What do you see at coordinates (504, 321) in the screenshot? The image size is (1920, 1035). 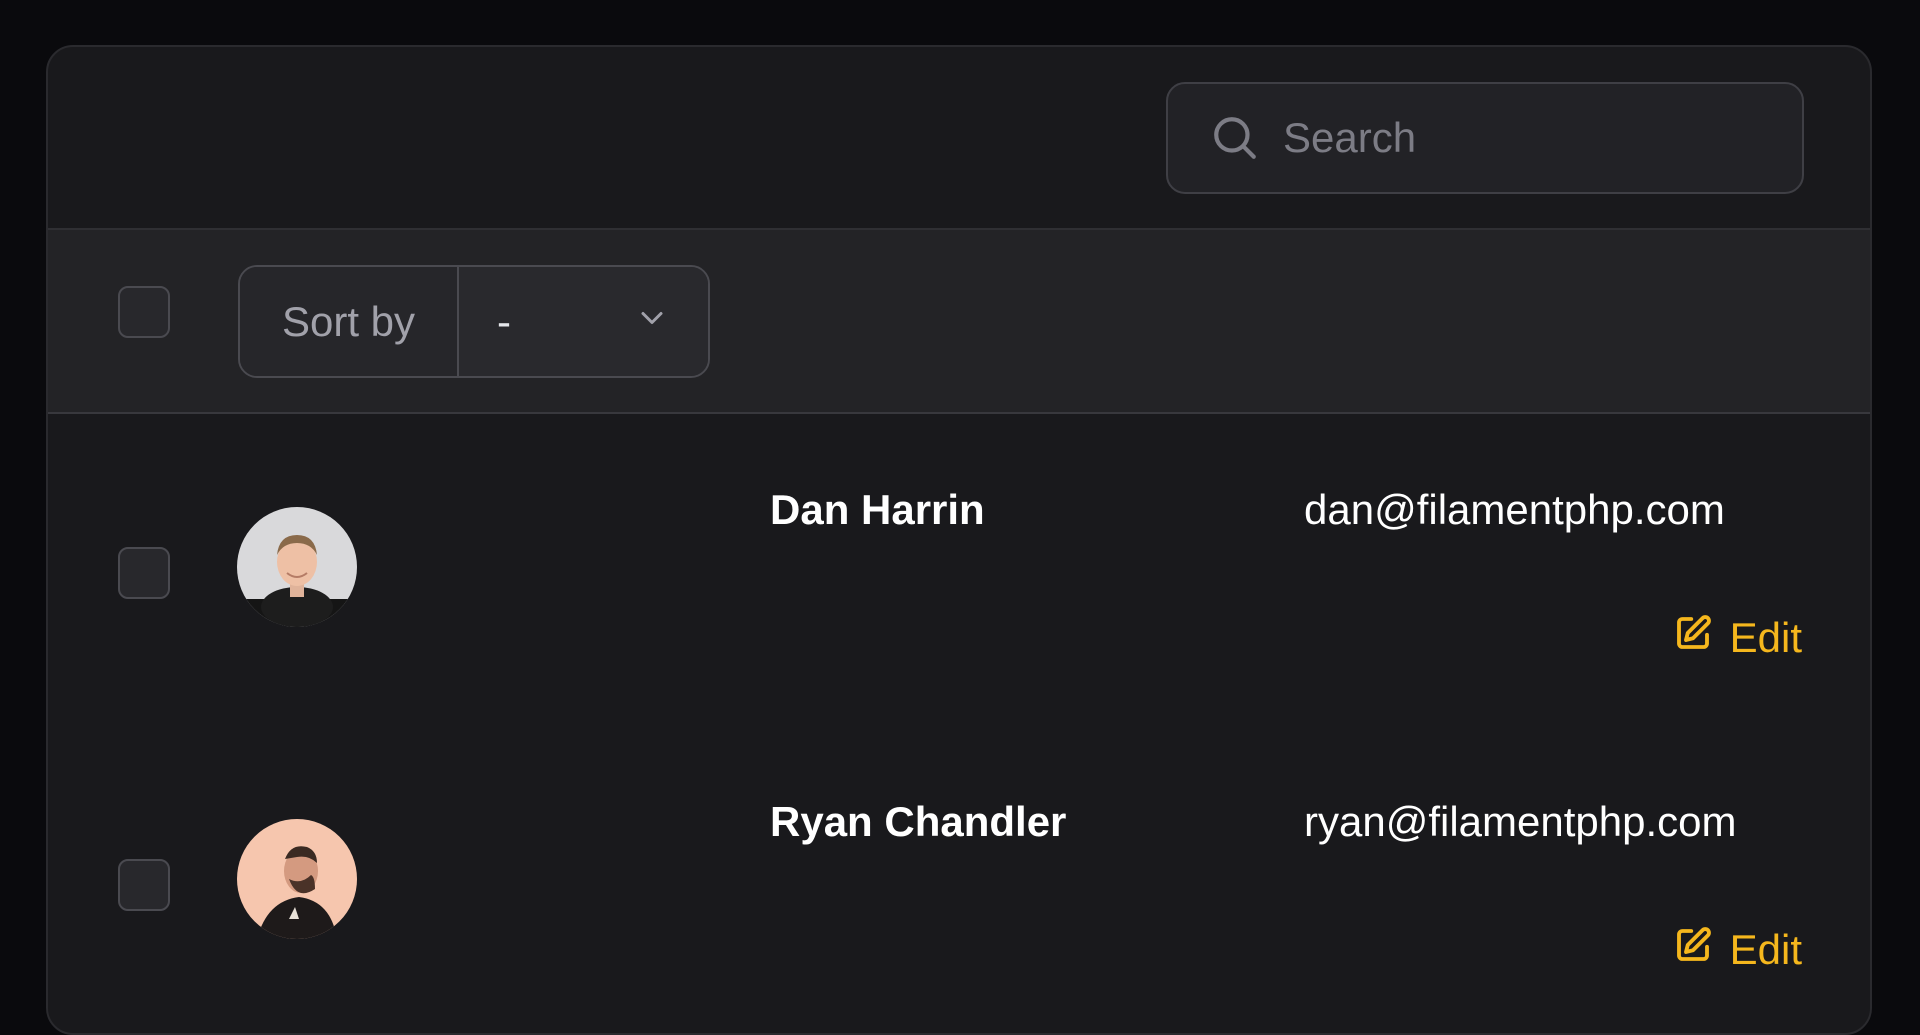 I see `sort-selected-value: -` at bounding box center [504, 321].